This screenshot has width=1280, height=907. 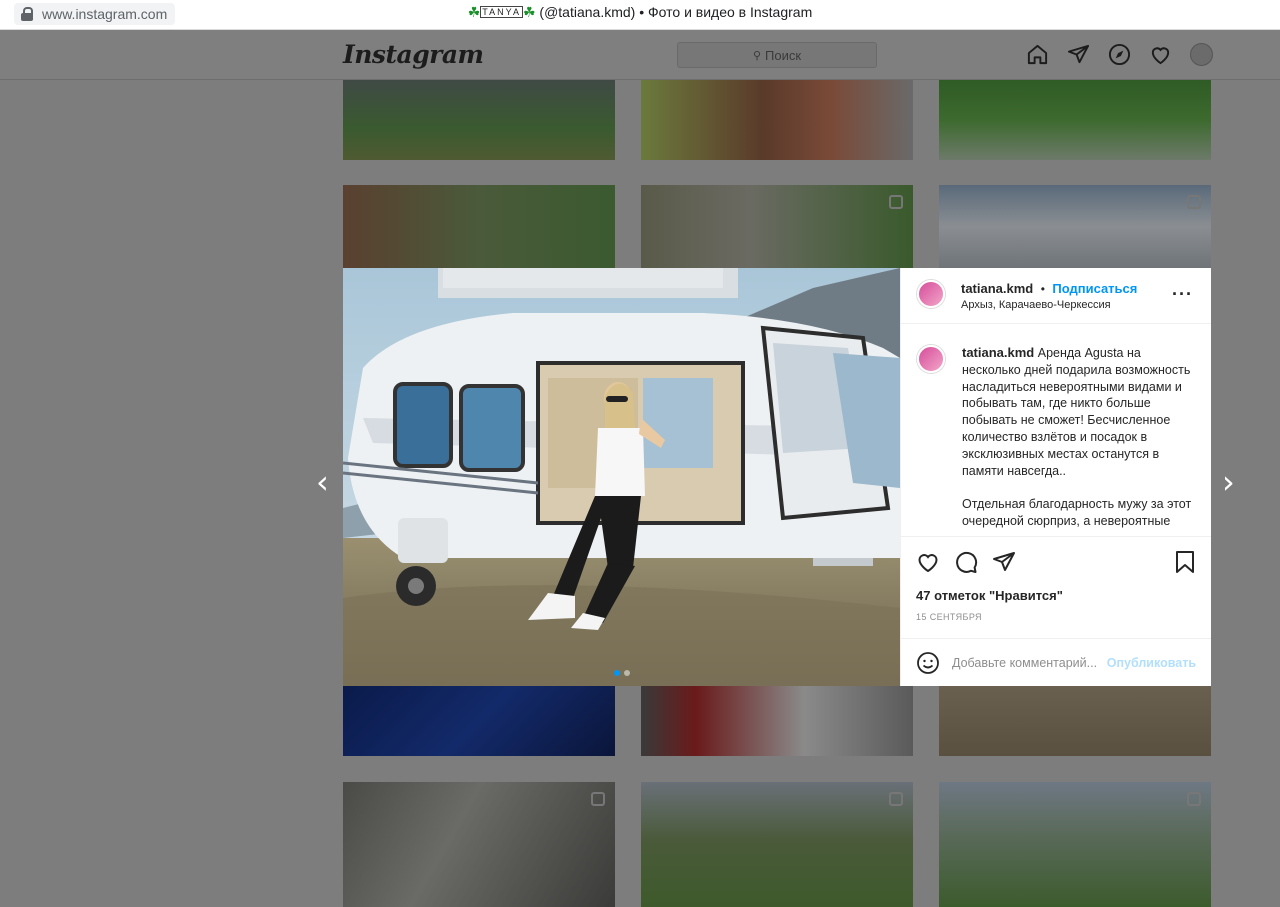 What do you see at coordinates (1182, 294) in the screenshot?
I see `more-options-icon: ···` at bounding box center [1182, 294].